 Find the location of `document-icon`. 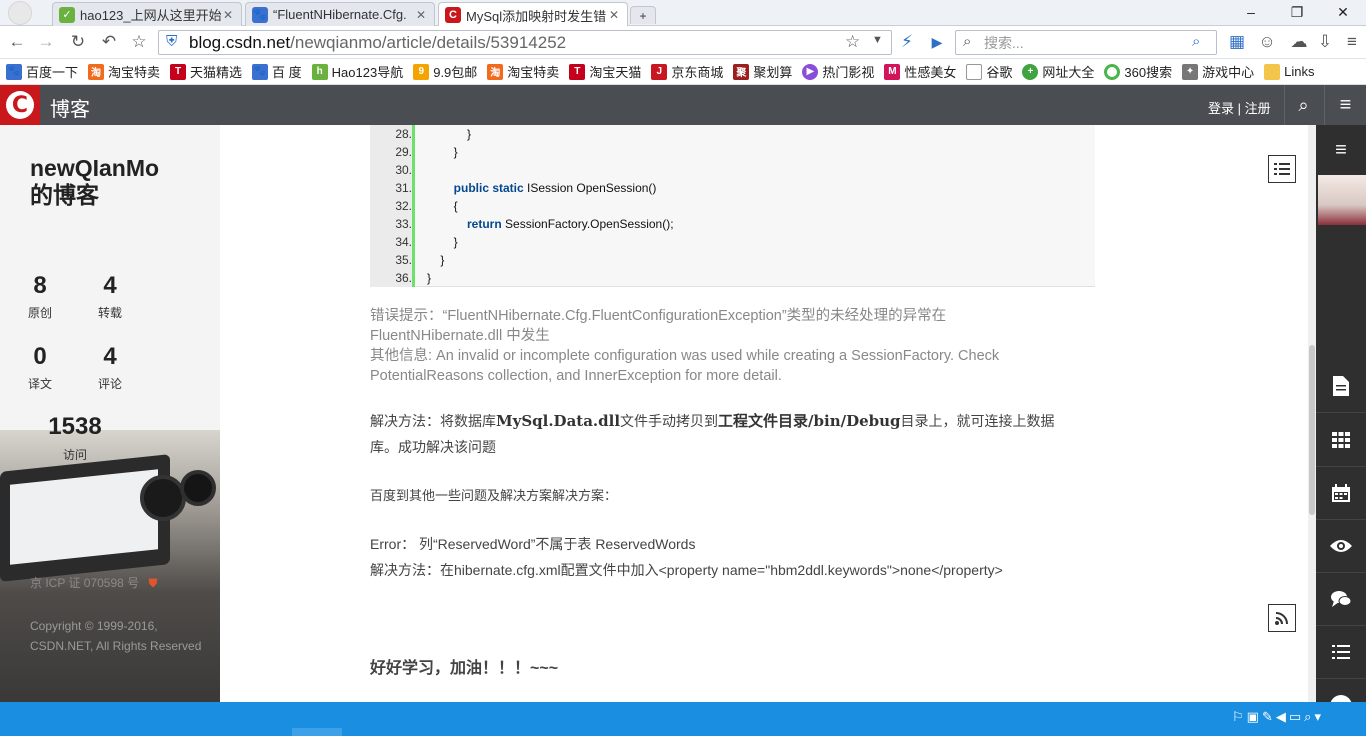

document-icon is located at coordinates (1341, 386).